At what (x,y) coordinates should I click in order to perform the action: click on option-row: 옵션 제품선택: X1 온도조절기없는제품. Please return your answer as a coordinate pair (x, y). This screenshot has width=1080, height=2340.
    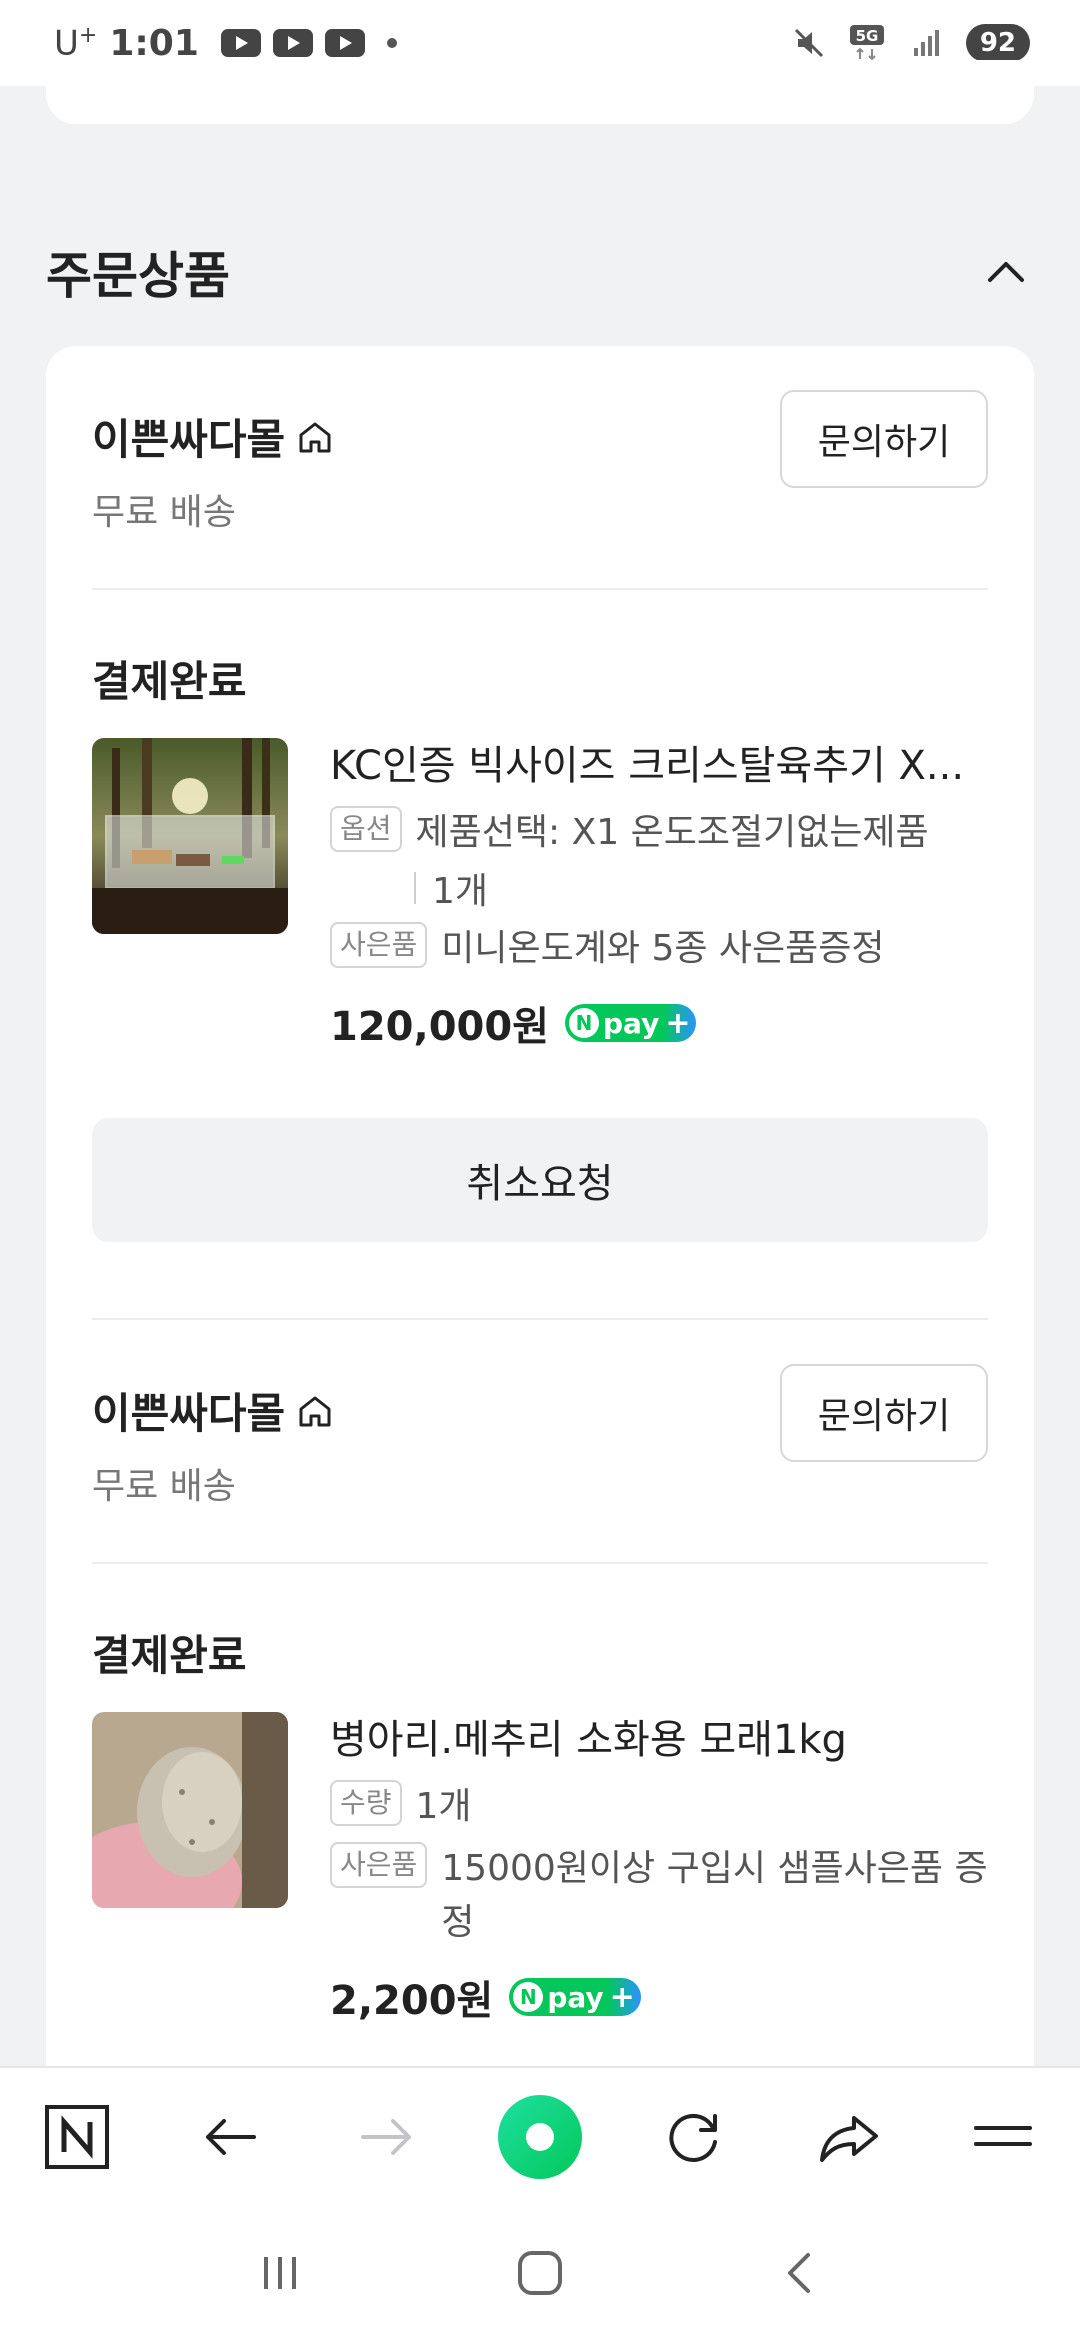
    Looking at the image, I should click on (659, 833).